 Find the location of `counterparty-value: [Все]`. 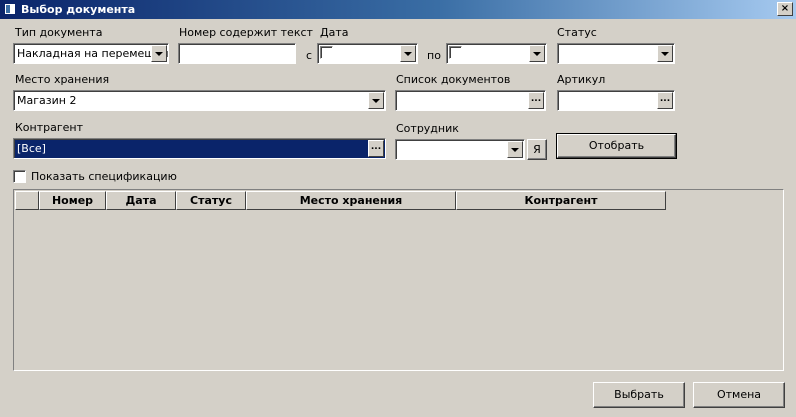

counterparty-value: [Все] is located at coordinates (31, 148).